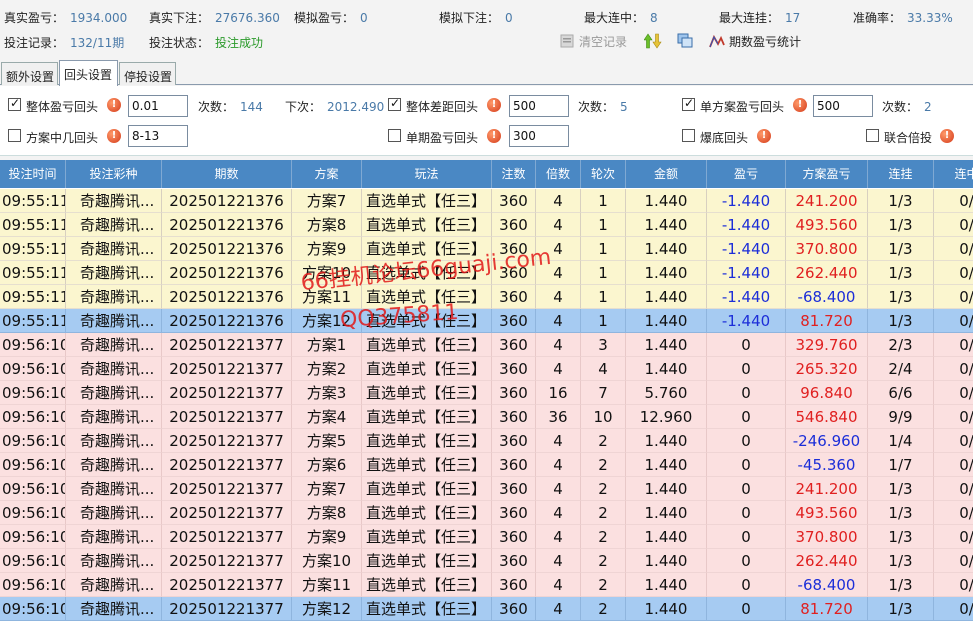 This screenshot has width=973, height=625. Describe the element at coordinates (755, 41) in the screenshot. I see `period-stats-button: 期数盈亏统计` at that location.